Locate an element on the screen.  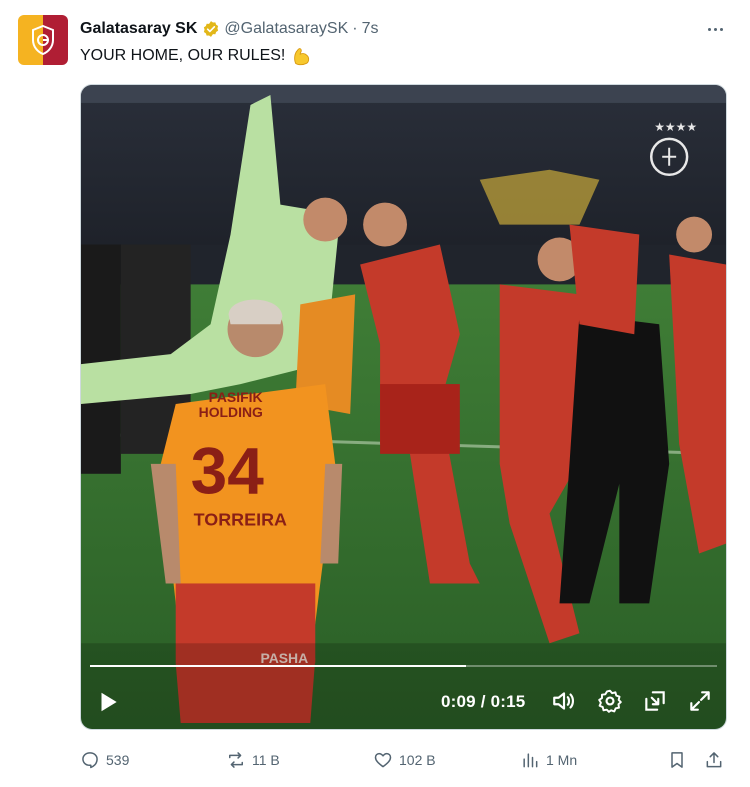
tweet-action-bar: 539 11 B 102 B 1 Mn is located at coordinates (405, 760).